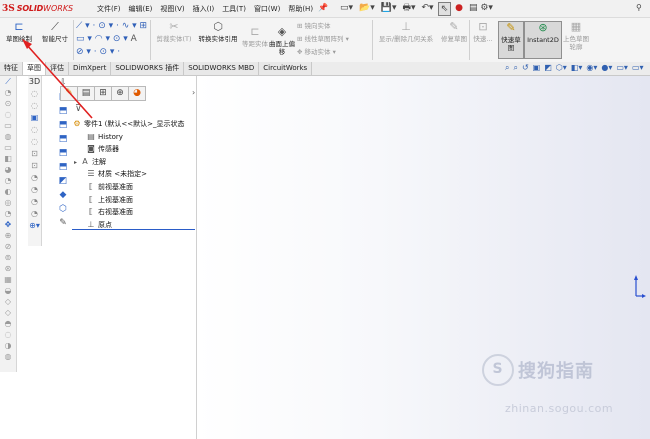 The image size is (650, 439). I want to click on tool-icon: ▦, so click(8, 279).